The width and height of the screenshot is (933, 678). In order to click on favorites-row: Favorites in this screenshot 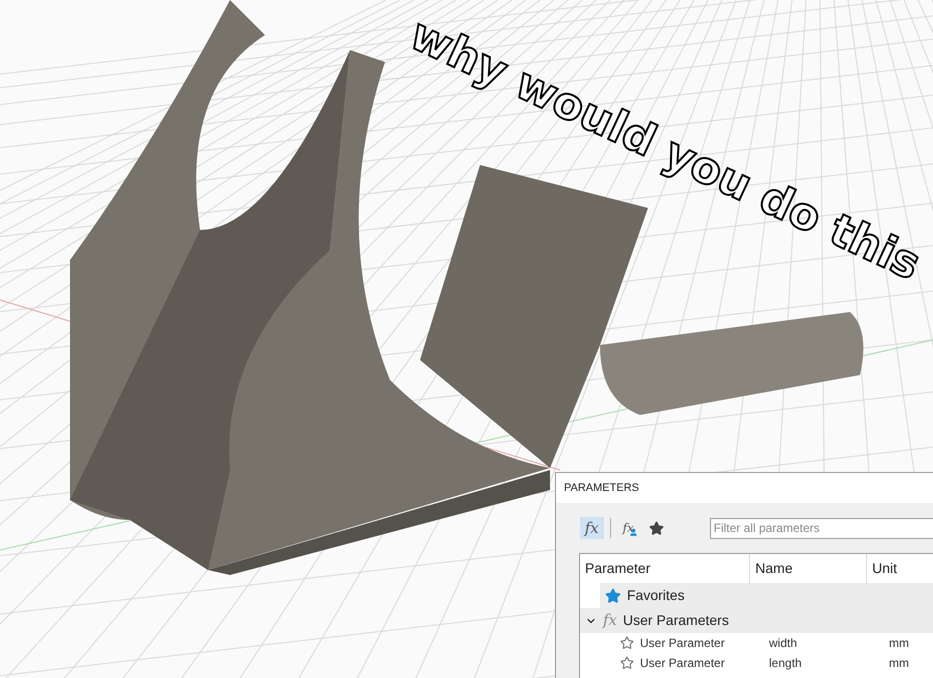, I will do `click(766, 595)`.